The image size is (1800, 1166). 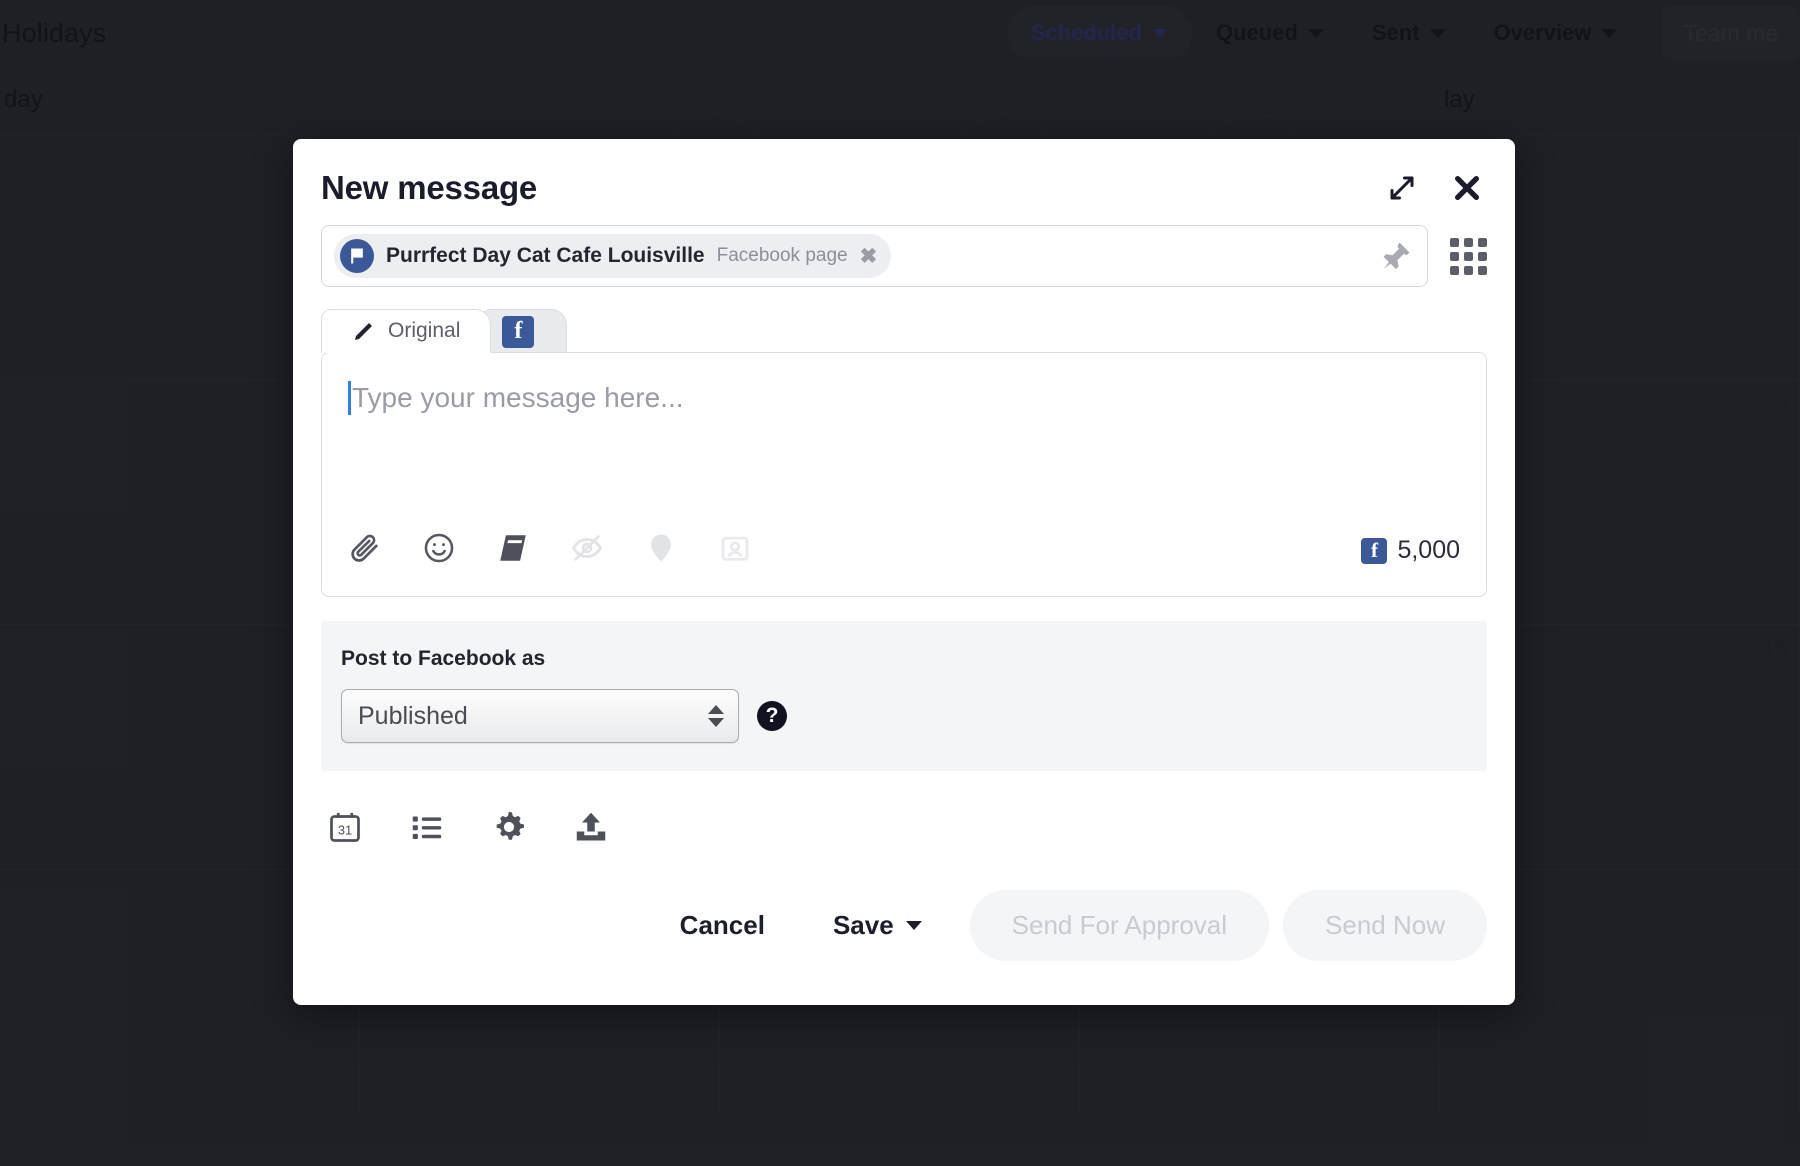 I want to click on stepper-arrows-icon, so click(x=716, y=716).